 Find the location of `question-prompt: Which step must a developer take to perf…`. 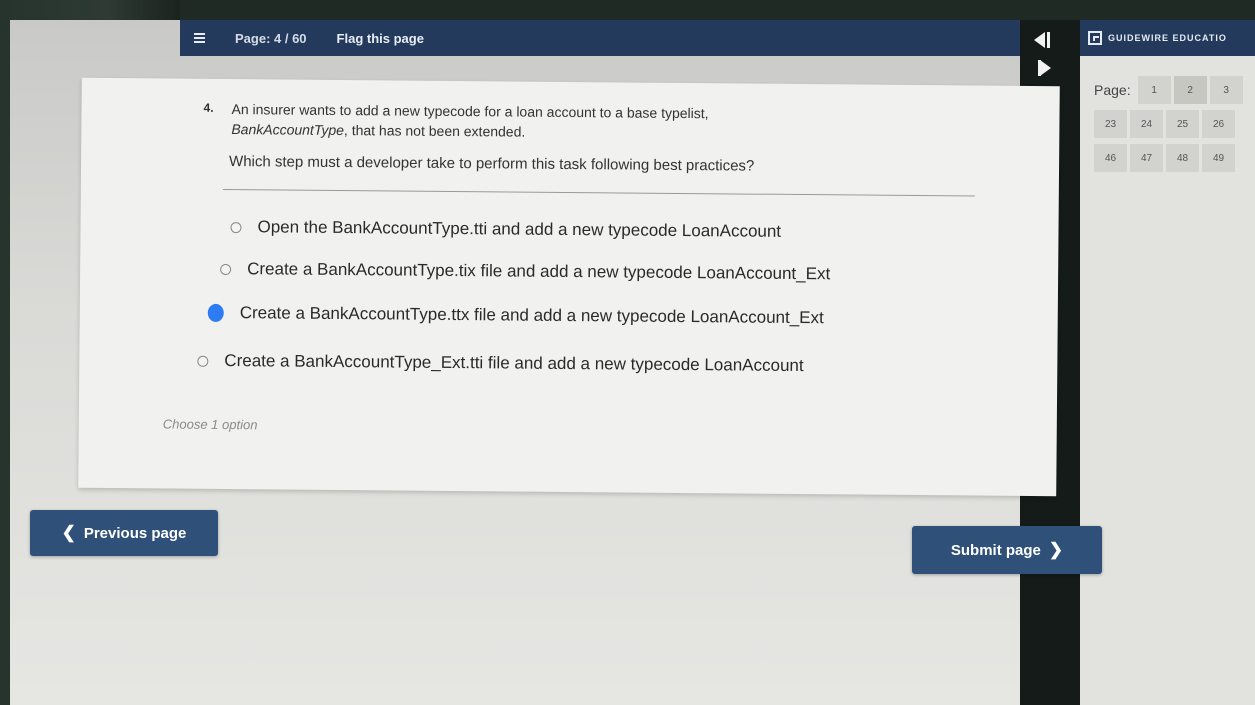

question-prompt: Which step must a developer take to perf… is located at coordinates (492, 164).